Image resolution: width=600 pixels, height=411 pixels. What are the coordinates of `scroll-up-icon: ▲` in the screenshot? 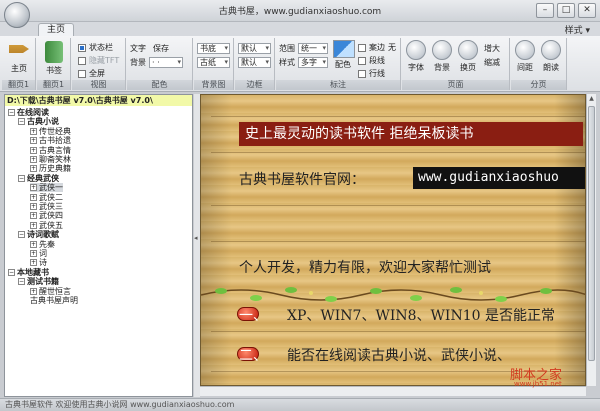 It's located at (591, 99).